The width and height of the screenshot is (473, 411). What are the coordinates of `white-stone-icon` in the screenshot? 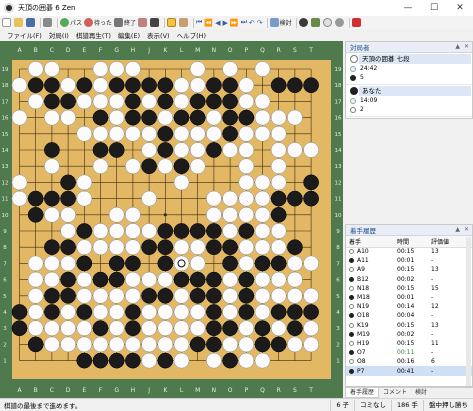 It's located at (351, 252).